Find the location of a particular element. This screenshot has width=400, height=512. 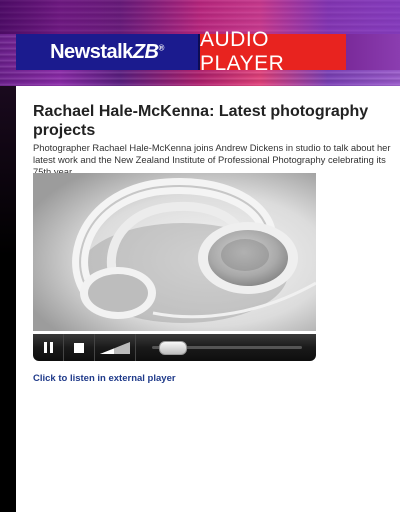

left-edge-shadow is located at coordinates (8, 299).